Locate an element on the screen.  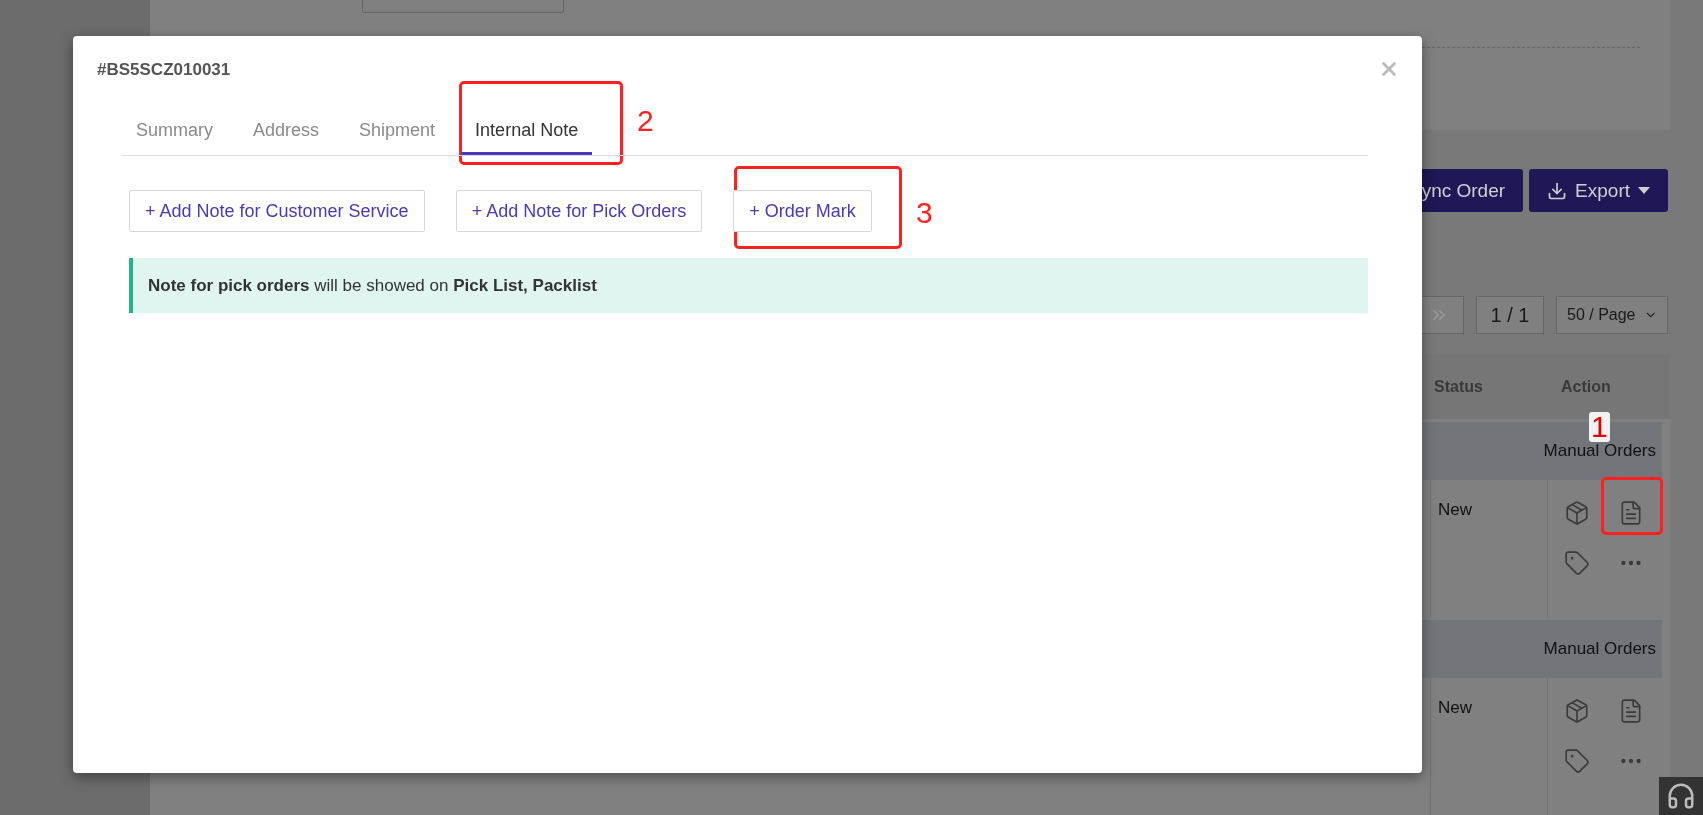
step-number: 1 is located at coordinates (1599, 427).